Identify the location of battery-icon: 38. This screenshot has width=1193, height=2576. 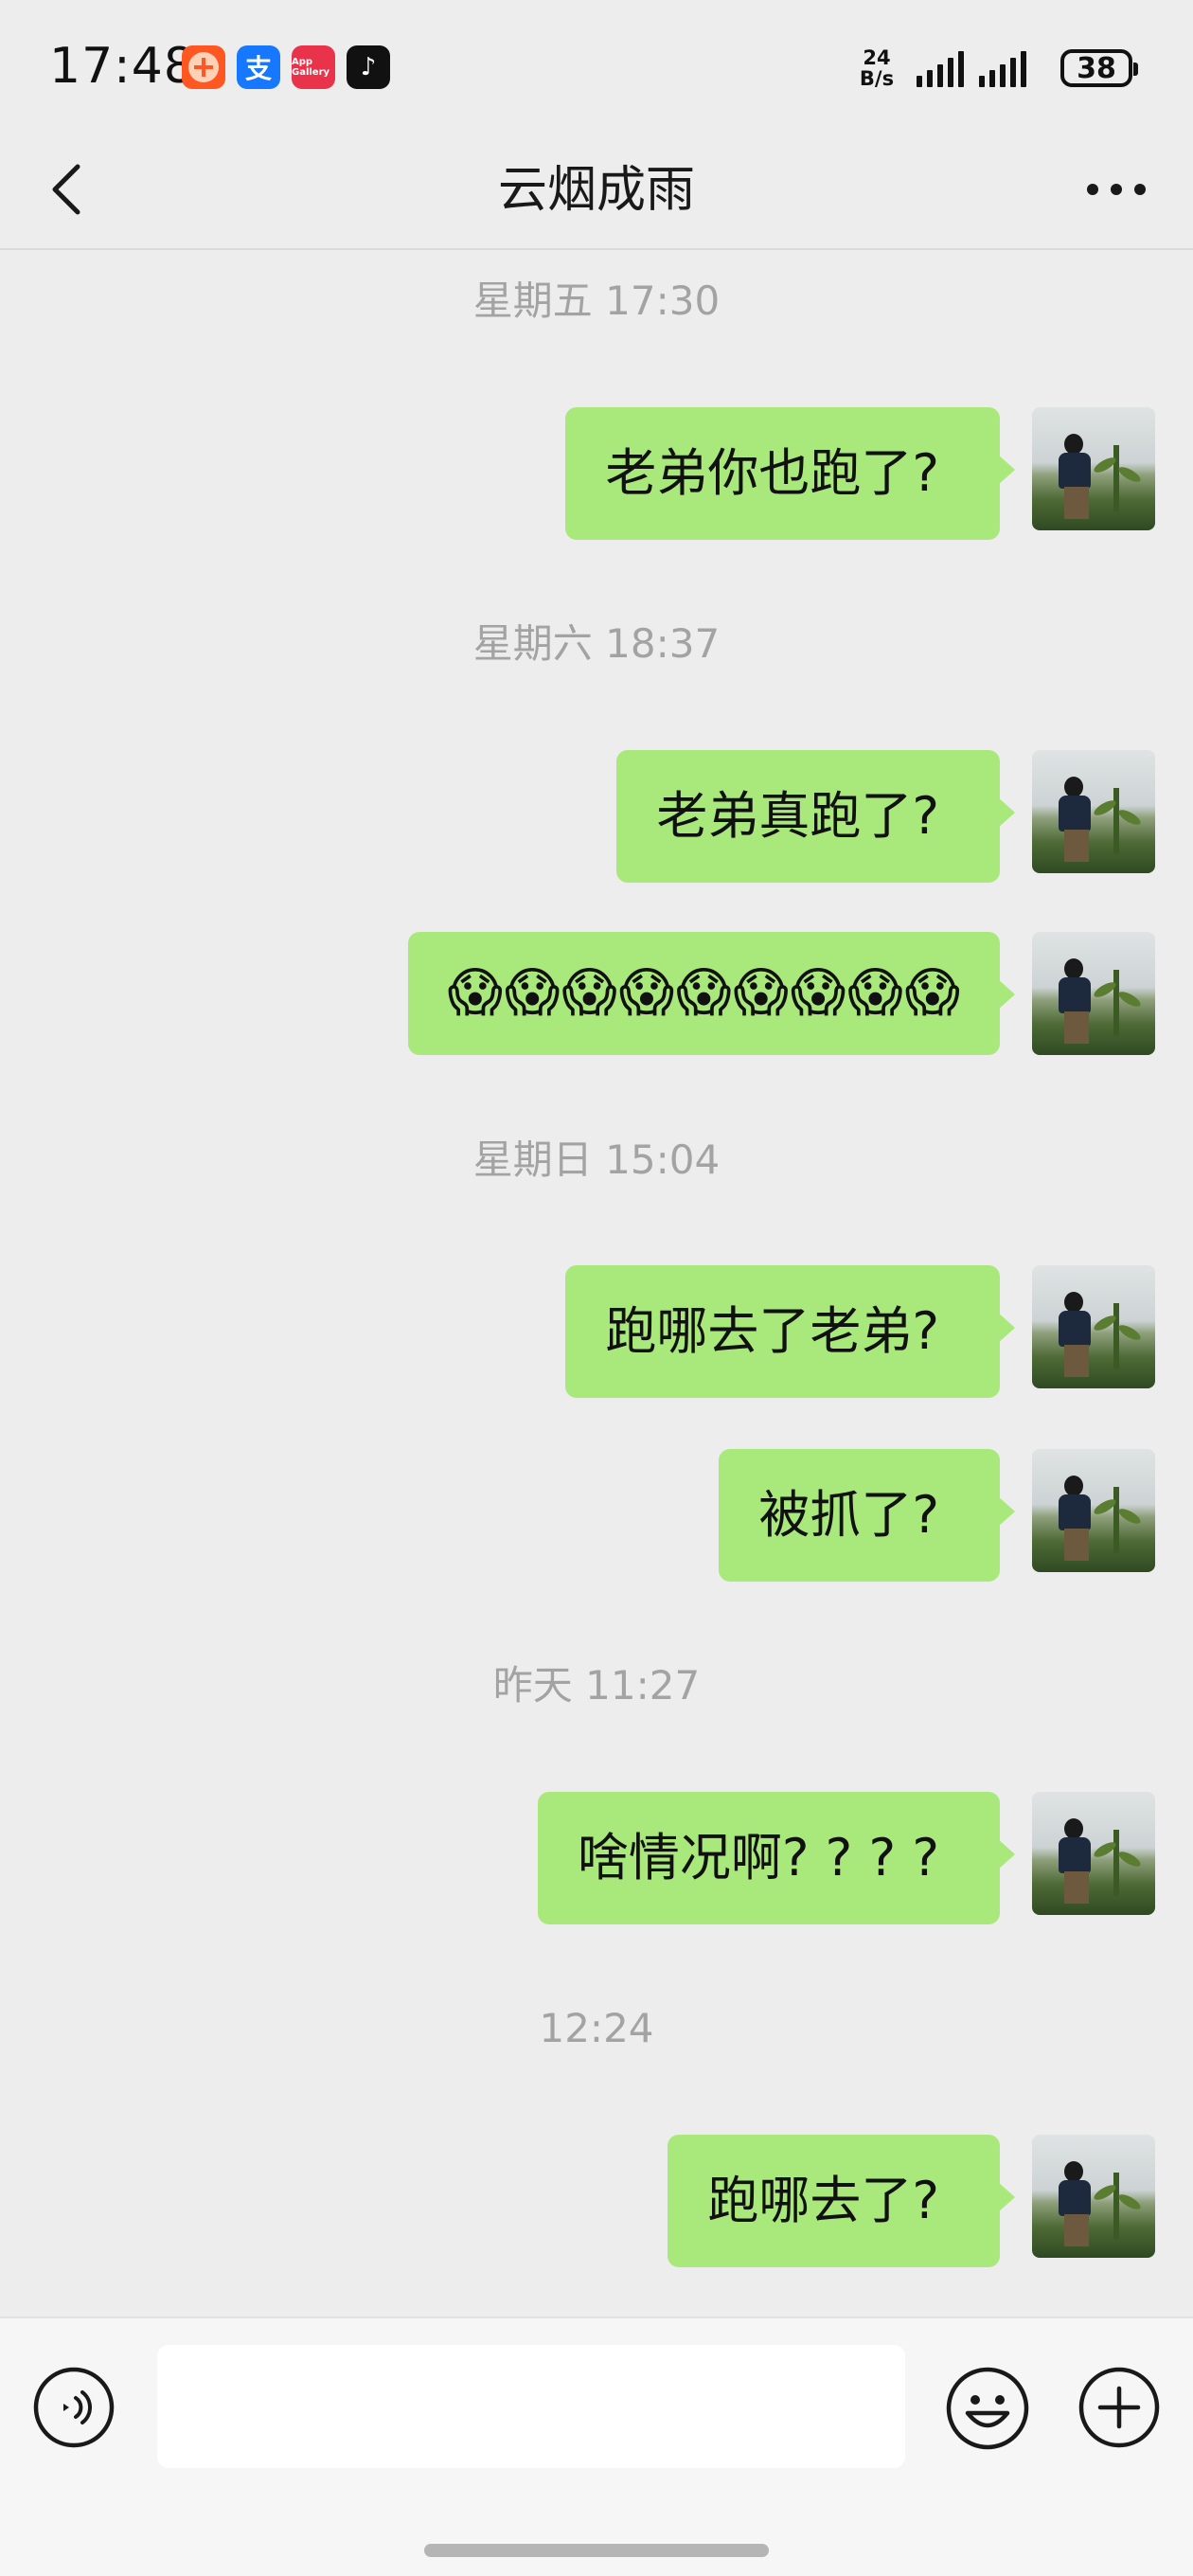
(1099, 68).